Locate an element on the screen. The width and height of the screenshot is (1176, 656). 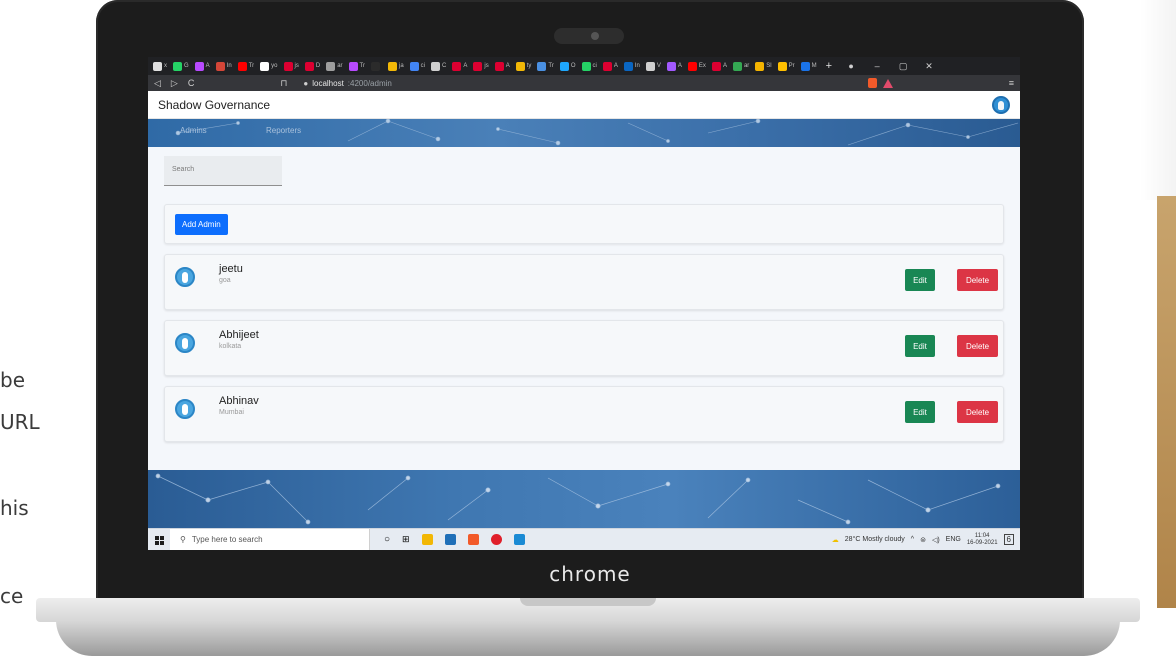
browser-tab: x is located at coordinates (160, 66).